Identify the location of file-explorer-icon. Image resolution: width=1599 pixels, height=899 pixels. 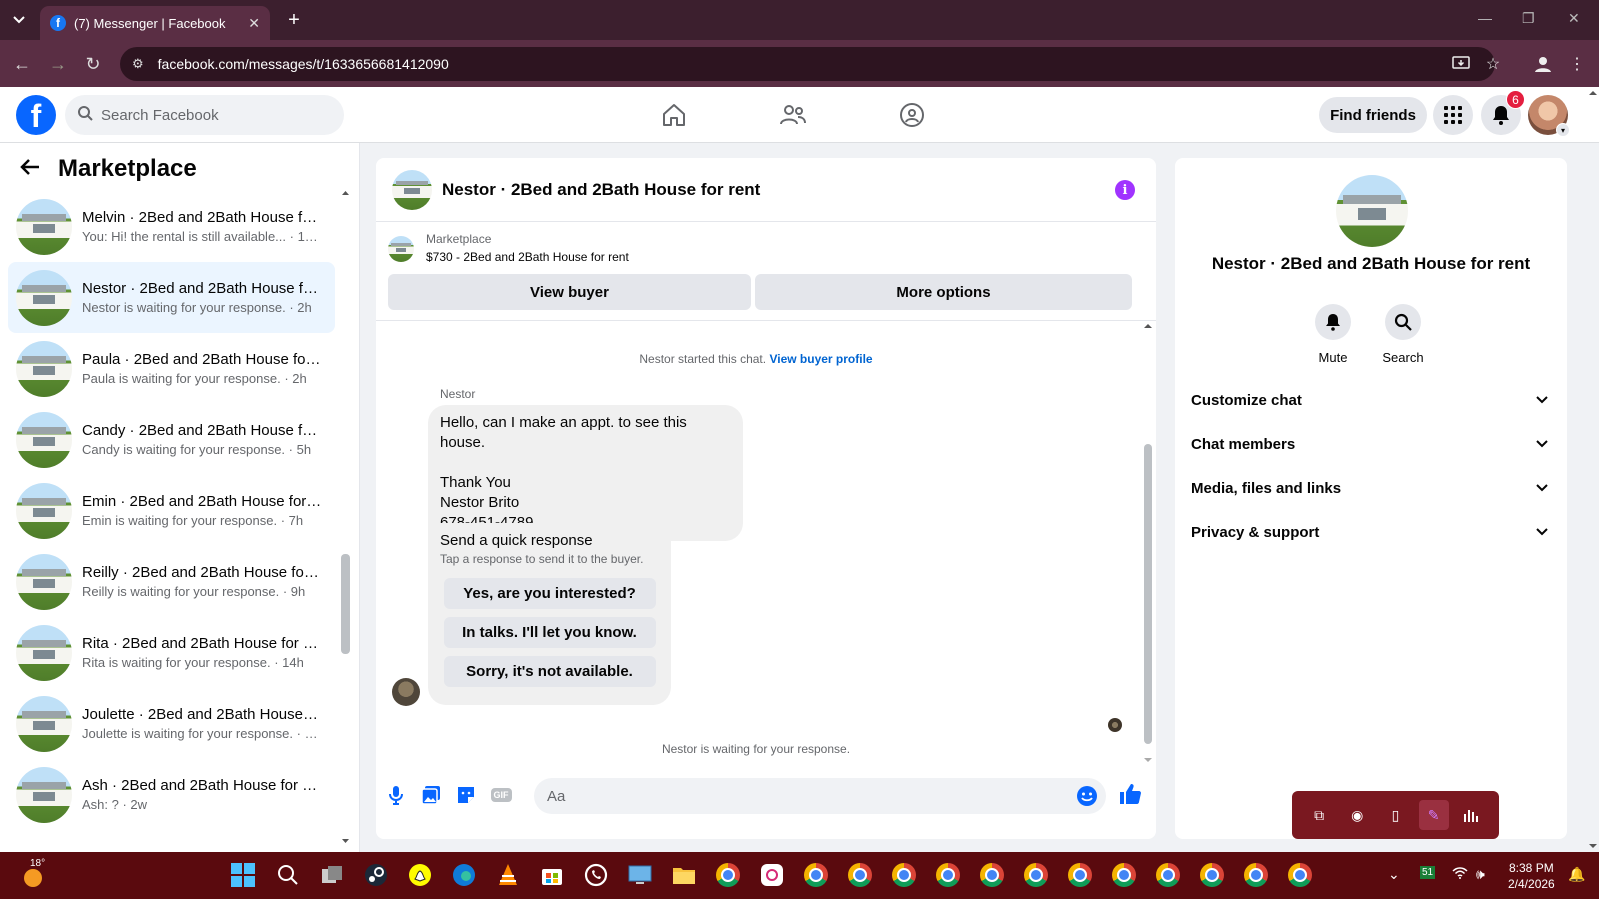
(684, 875).